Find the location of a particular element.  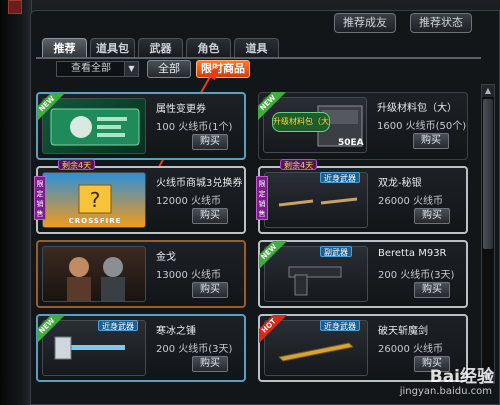

item-name: 双龙-秘银 is located at coordinates (400, 183).